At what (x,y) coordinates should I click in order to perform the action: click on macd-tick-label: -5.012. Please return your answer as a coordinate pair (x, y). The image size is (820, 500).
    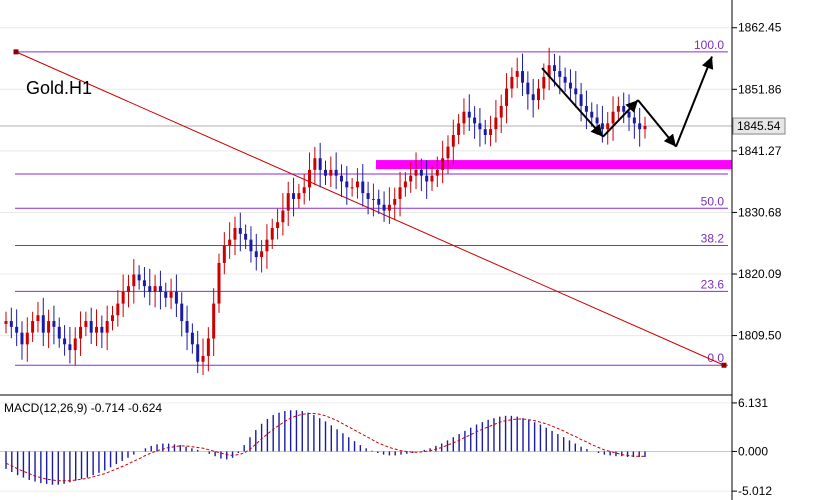
    Looking at the image, I should click on (755, 491).